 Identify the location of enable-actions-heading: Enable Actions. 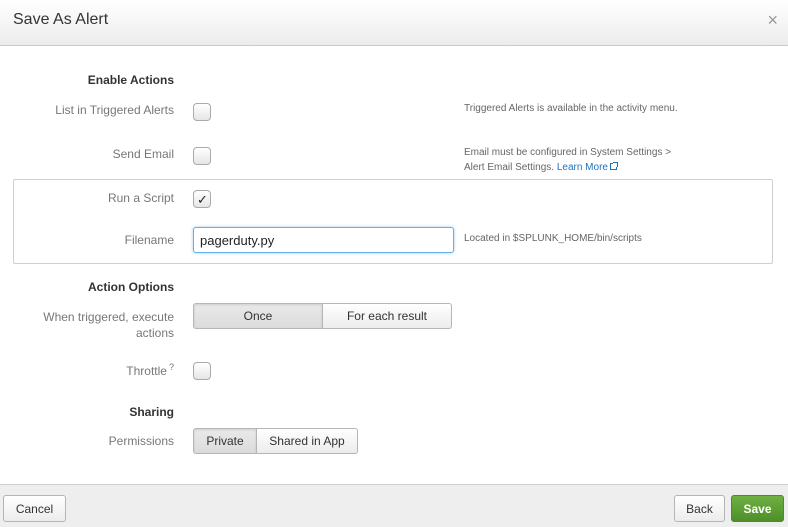
(130, 80).